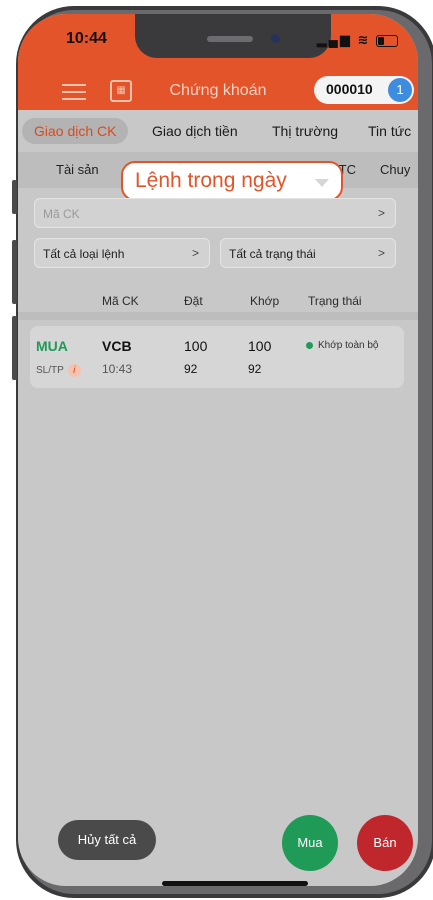 This screenshot has height=900, width=433. What do you see at coordinates (196, 346) in the screenshot?
I see `placed-qty: 100` at bounding box center [196, 346].